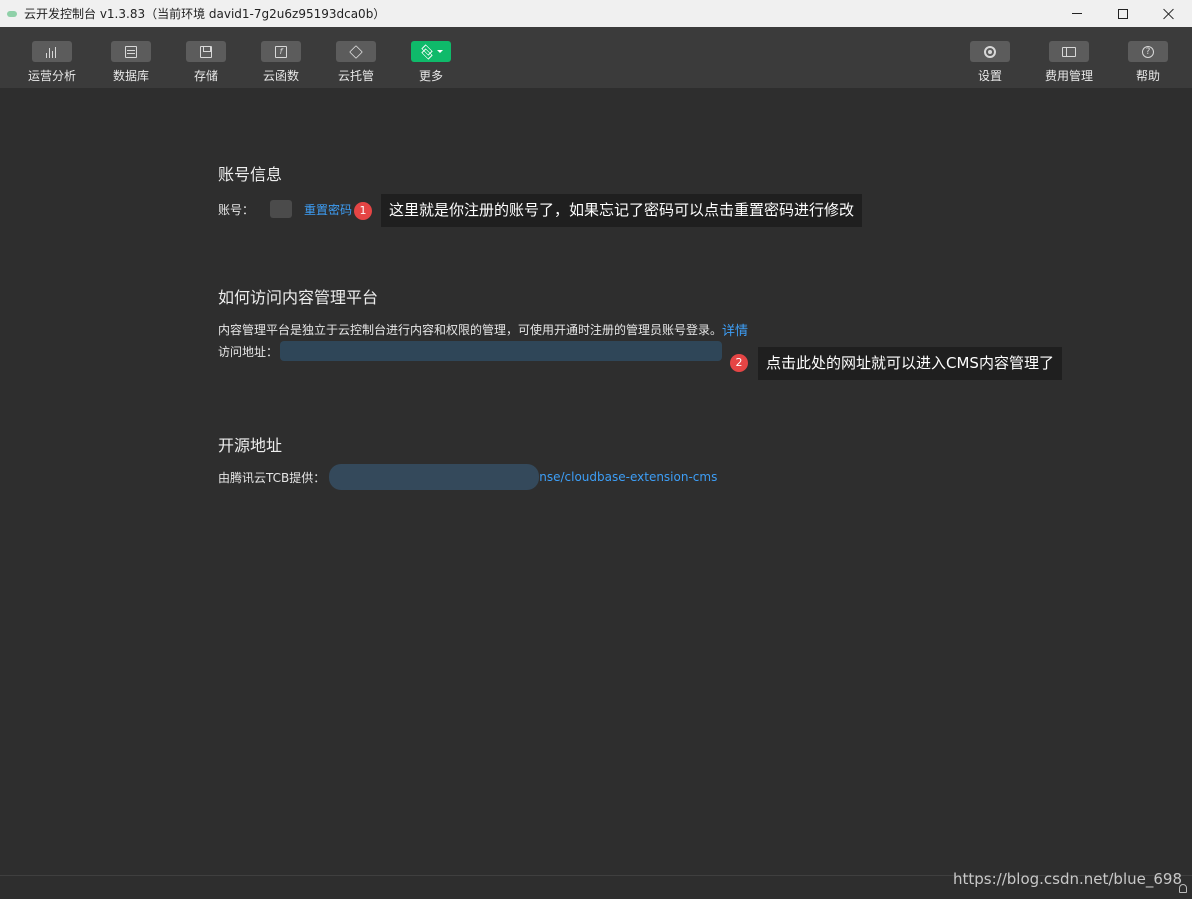 This screenshot has width=1192, height=899. I want to click on bar-chart-icon, so click(52, 52).